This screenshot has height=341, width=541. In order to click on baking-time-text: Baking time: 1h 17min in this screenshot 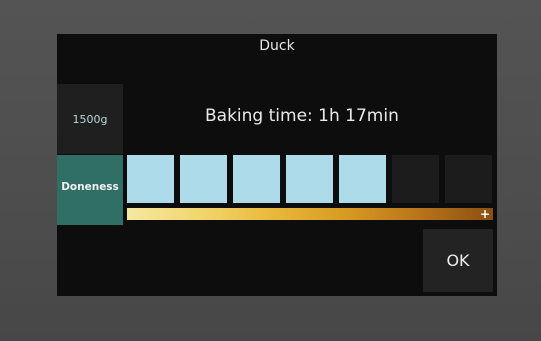, I will do `click(302, 116)`.